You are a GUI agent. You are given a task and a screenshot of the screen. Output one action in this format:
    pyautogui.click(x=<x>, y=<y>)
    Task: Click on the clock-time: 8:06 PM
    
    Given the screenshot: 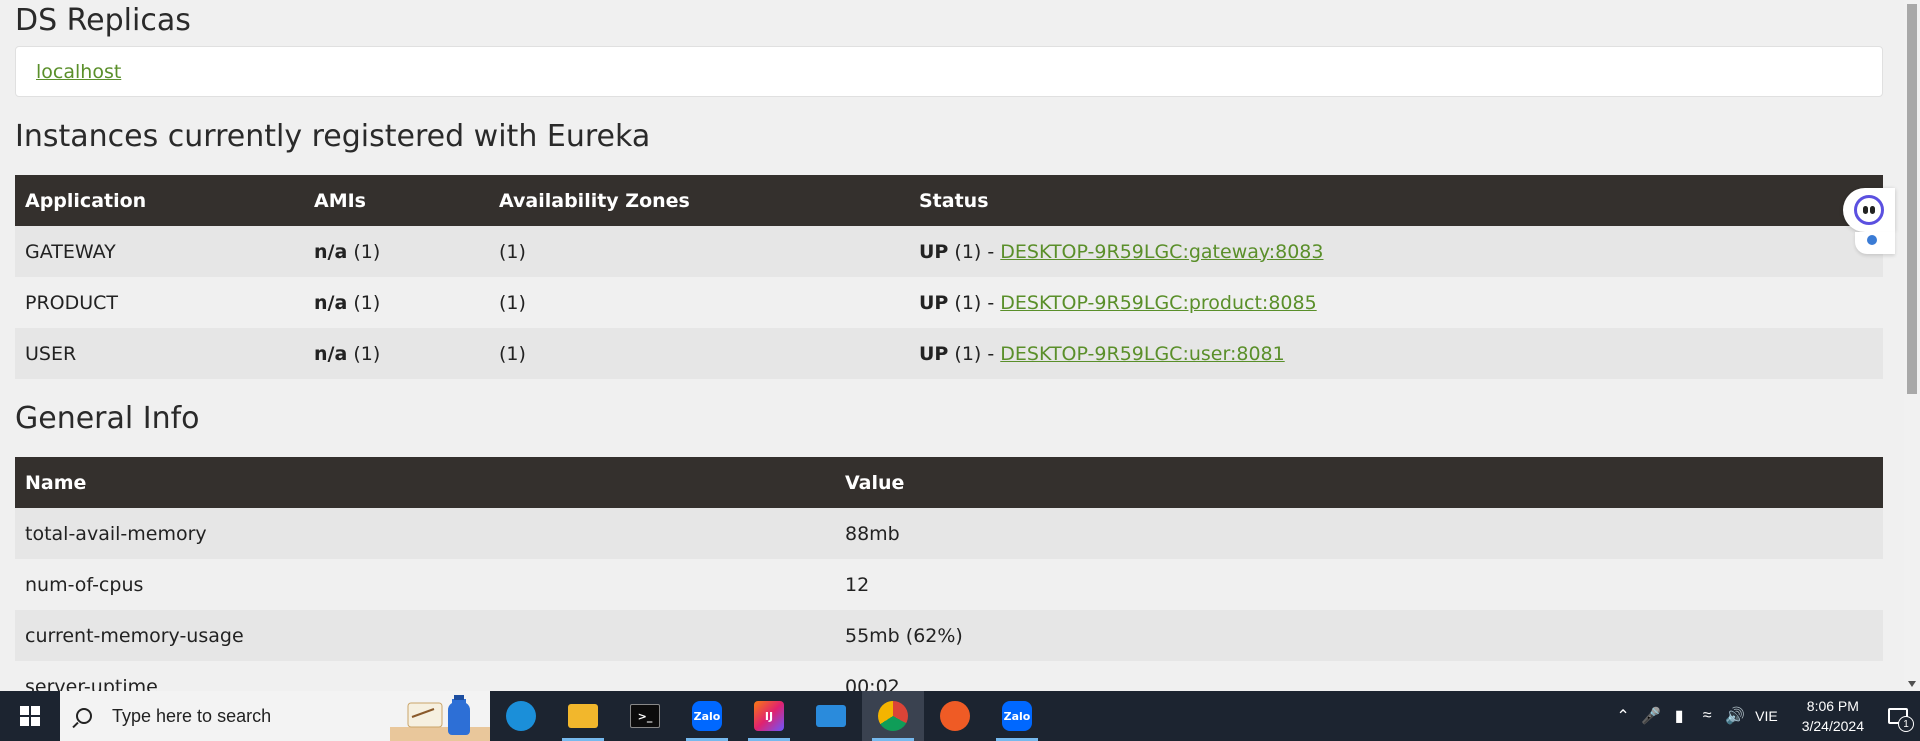 What is the action you would take?
    pyautogui.click(x=1832, y=706)
    